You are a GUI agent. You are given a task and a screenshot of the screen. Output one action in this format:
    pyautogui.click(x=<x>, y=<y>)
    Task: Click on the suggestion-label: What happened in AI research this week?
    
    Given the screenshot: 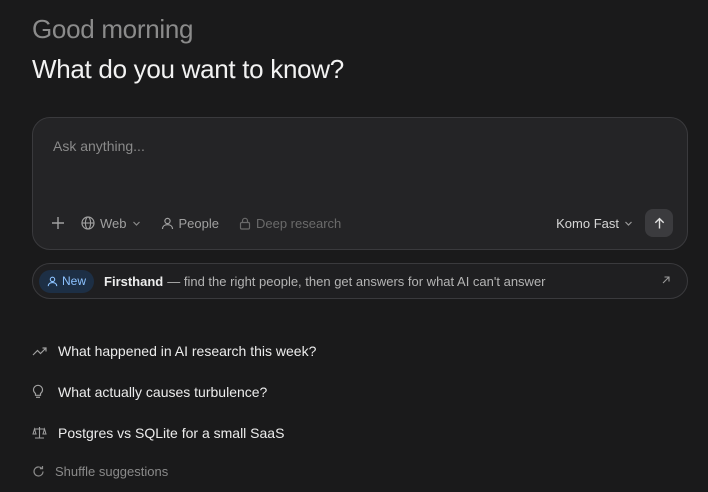 What is the action you would take?
    pyautogui.click(x=187, y=350)
    